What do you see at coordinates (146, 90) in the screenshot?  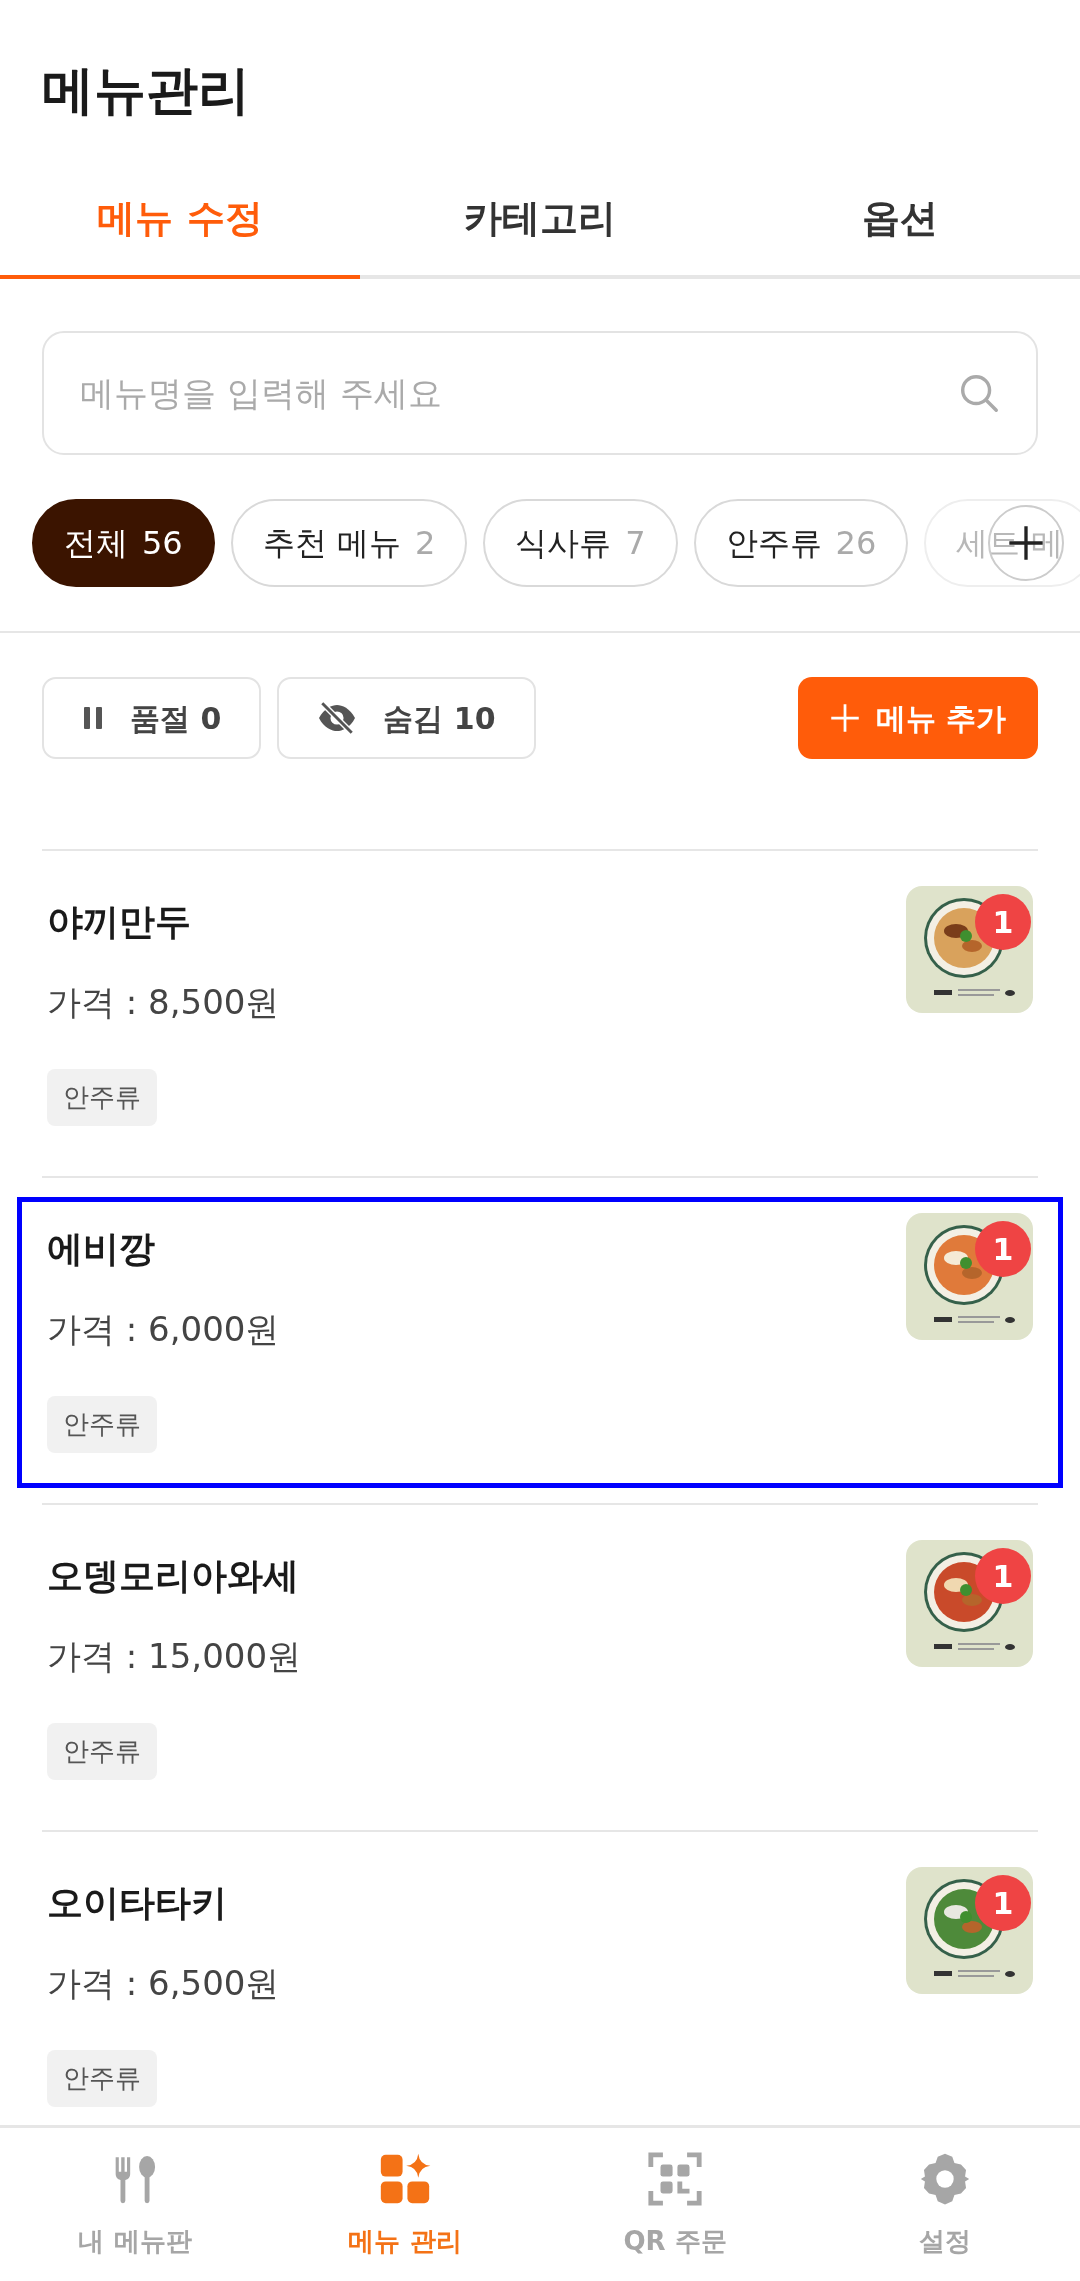 I see `page-title: 메뉴관리` at bounding box center [146, 90].